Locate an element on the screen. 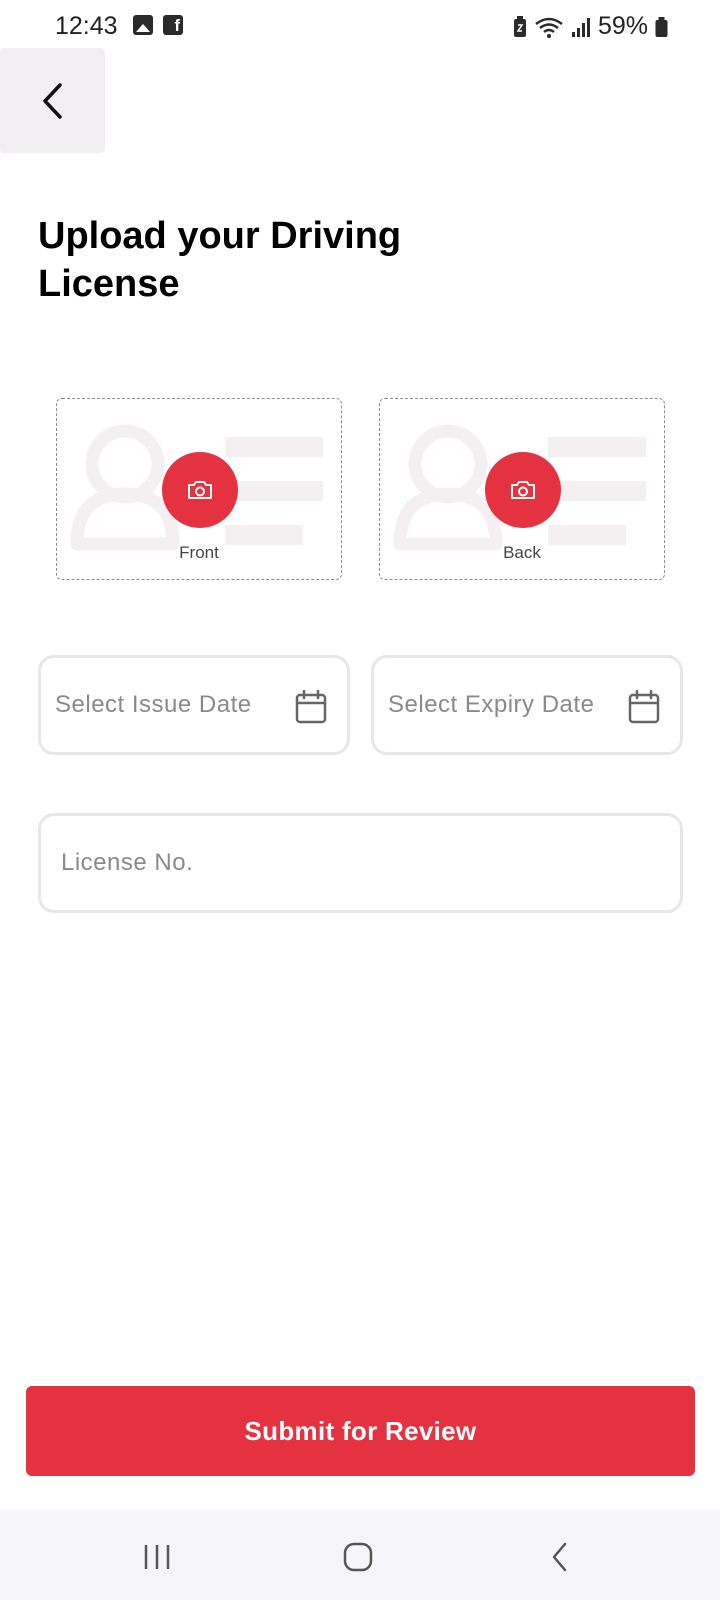 Image resolution: width=720 pixels, height=1600 pixels. gallery-icon is located at coordinates (143, 25).